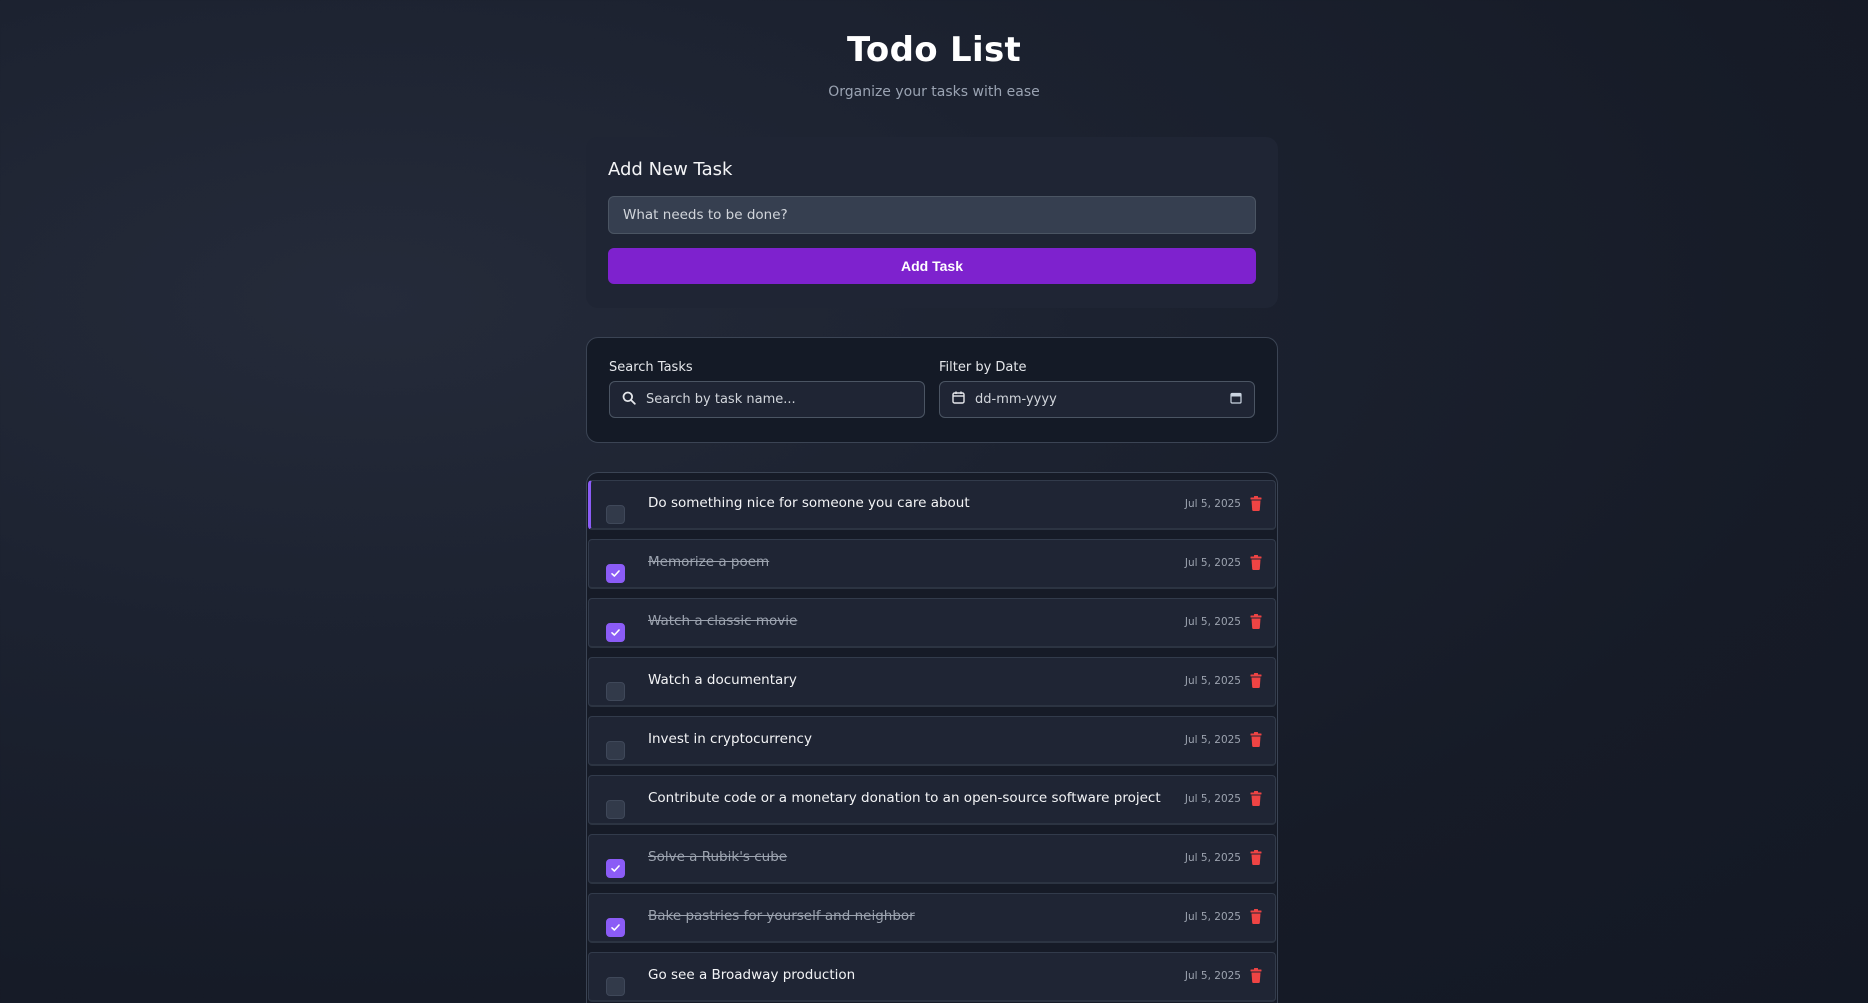  I want to click on new-task-input: What needs to be done?, so click(932, 215).